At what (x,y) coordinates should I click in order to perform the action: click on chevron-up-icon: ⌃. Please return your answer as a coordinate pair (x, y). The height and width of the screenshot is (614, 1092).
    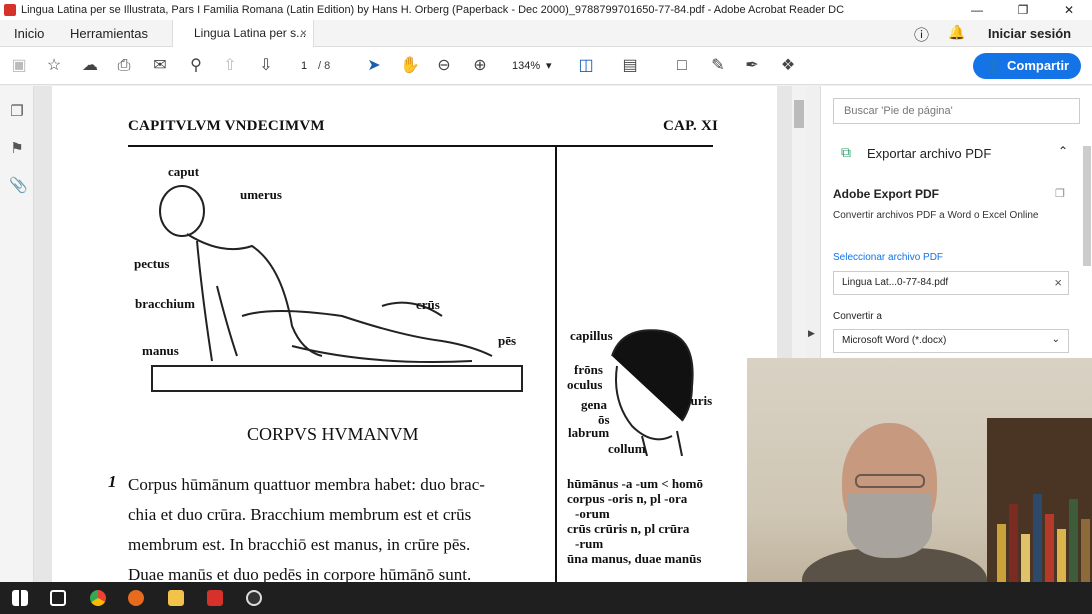
    Looking at the image, I should click on (1063, 151).